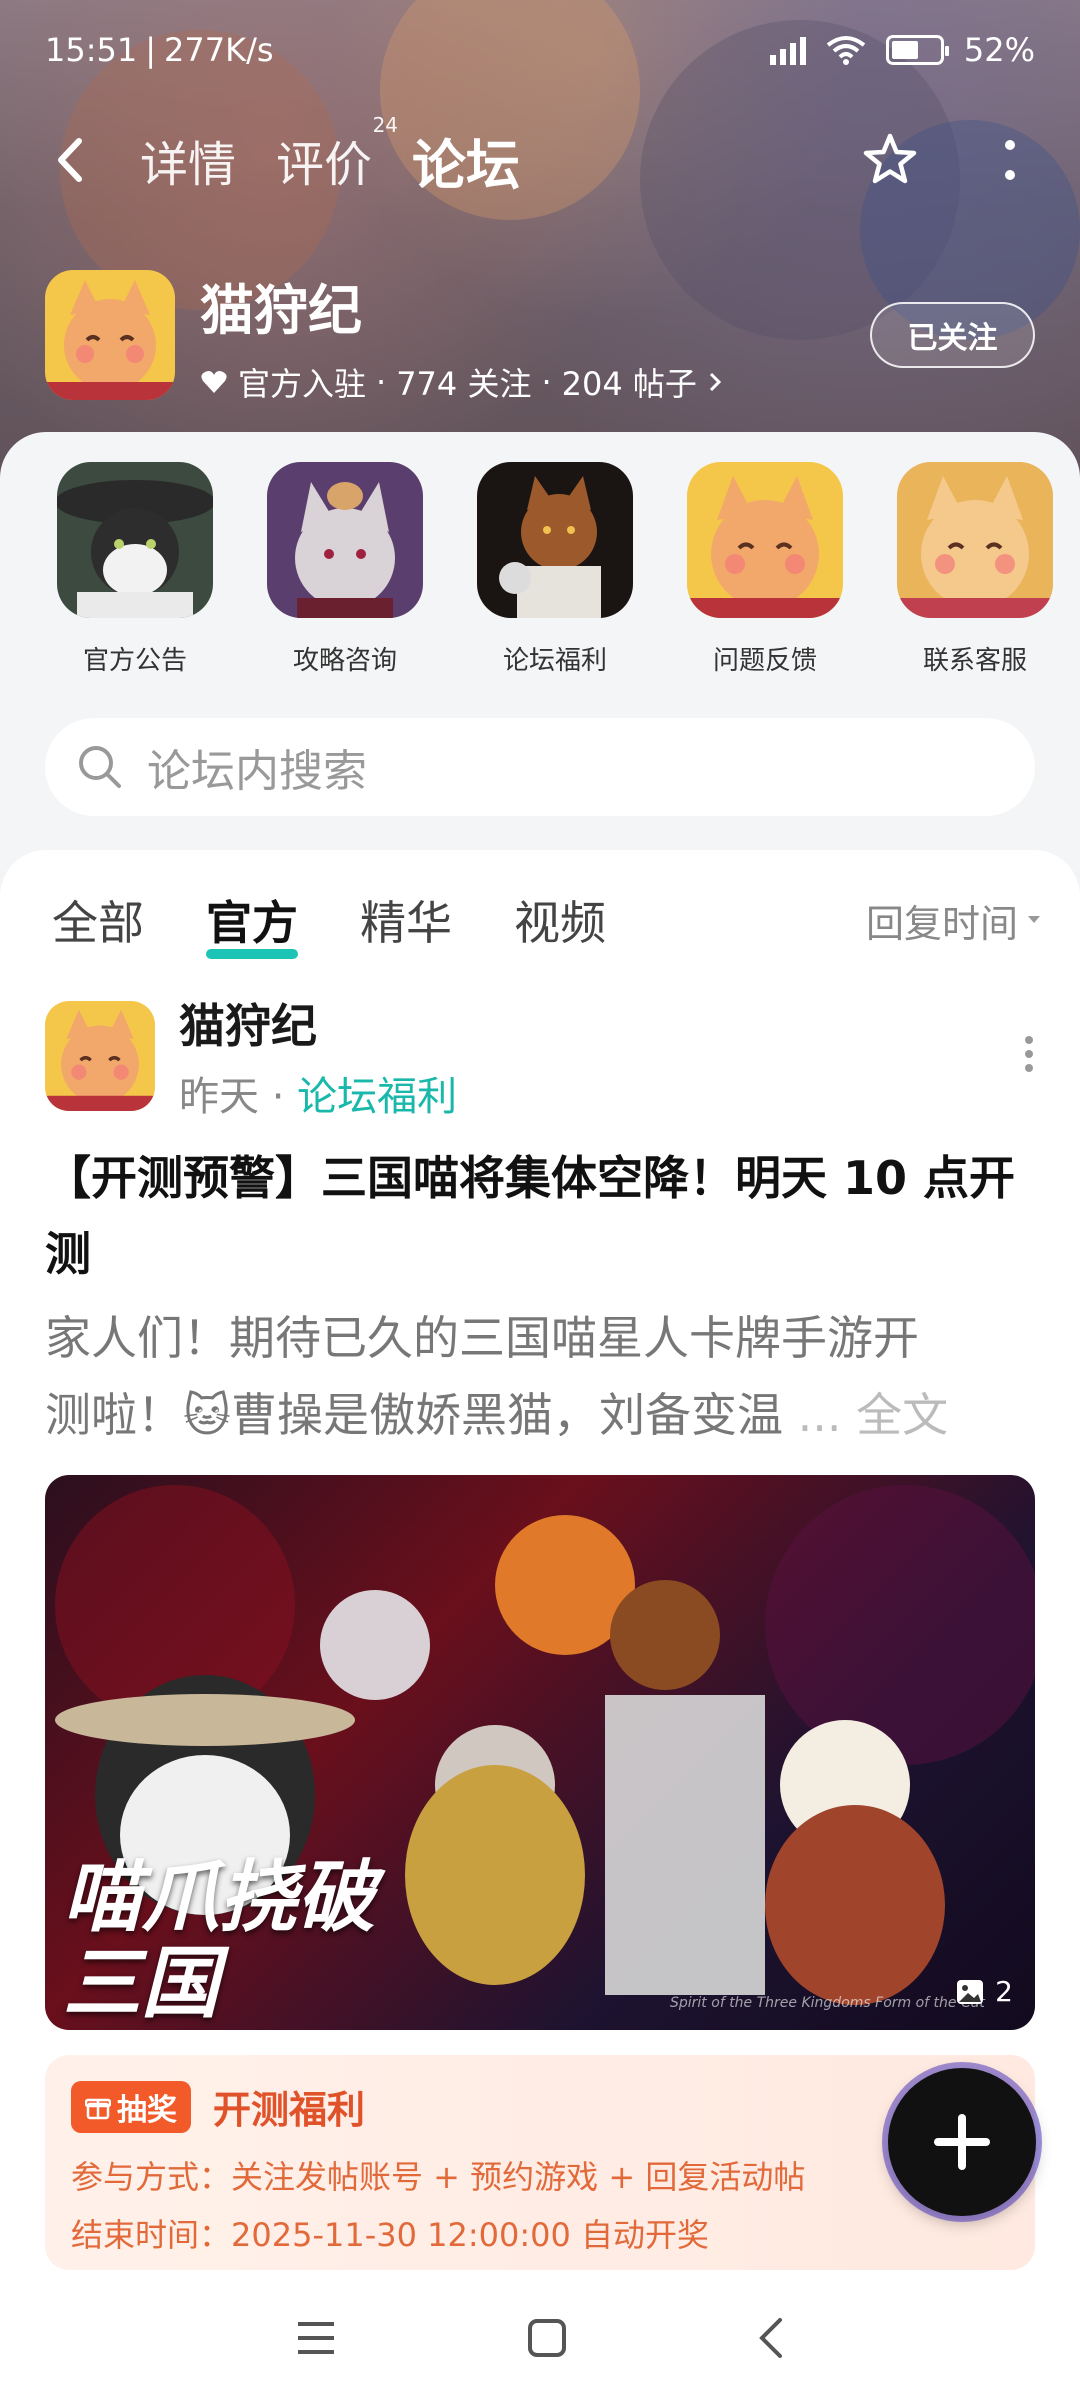 The height and width of the screenshot is (2400, 1080). Describe the element at coordinates (952, 335) in the screenshot. I see `follow-button: 已关注` at that location.